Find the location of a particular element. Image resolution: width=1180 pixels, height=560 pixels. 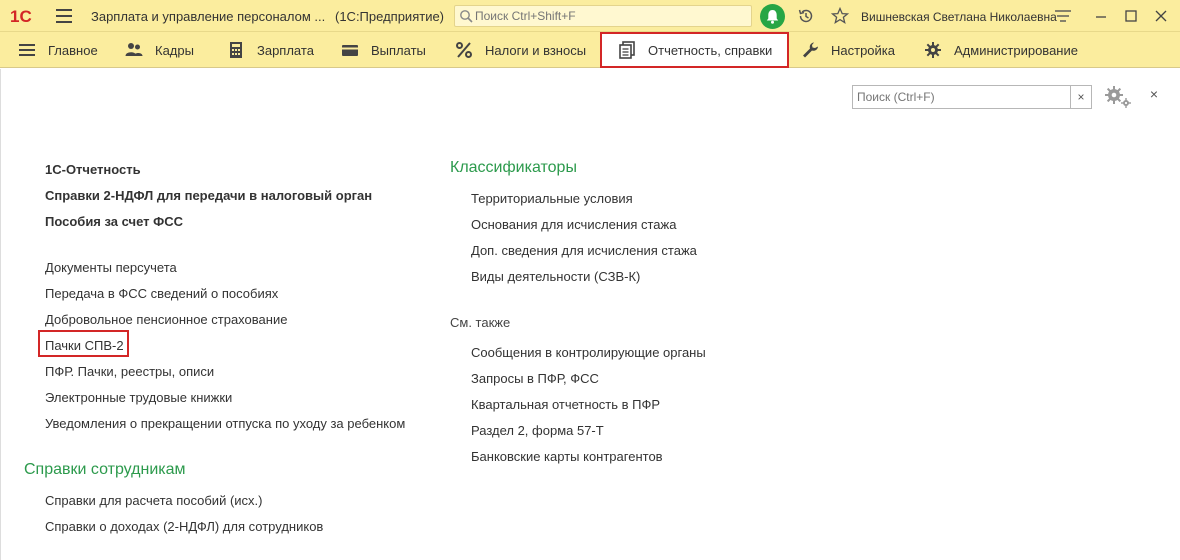

panel-settings-gear-icon is located at coordinates (1118, 97).